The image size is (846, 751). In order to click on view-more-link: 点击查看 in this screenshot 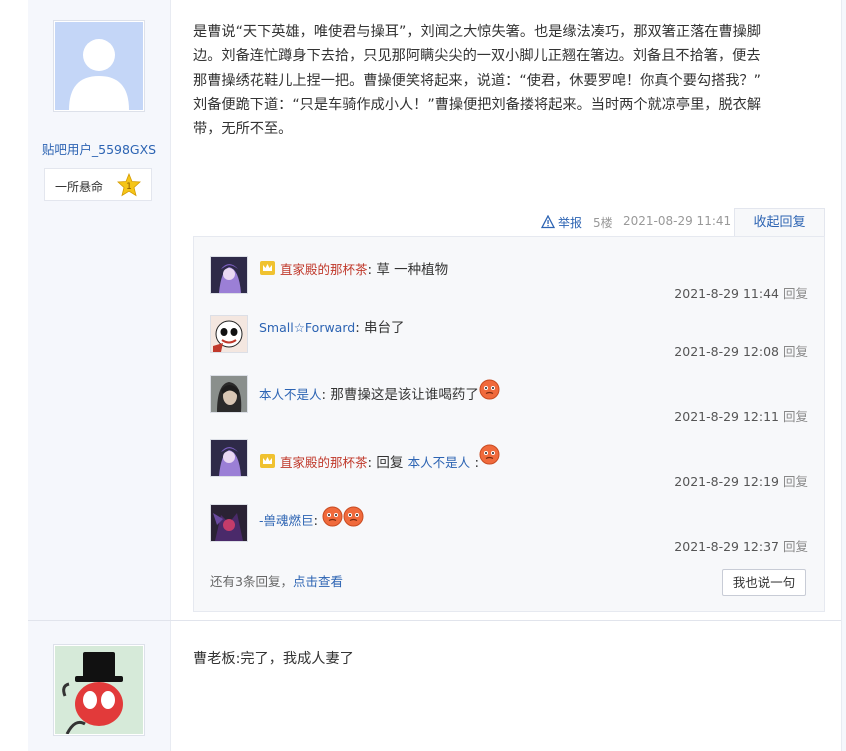, I will do `click(318, 581)`.